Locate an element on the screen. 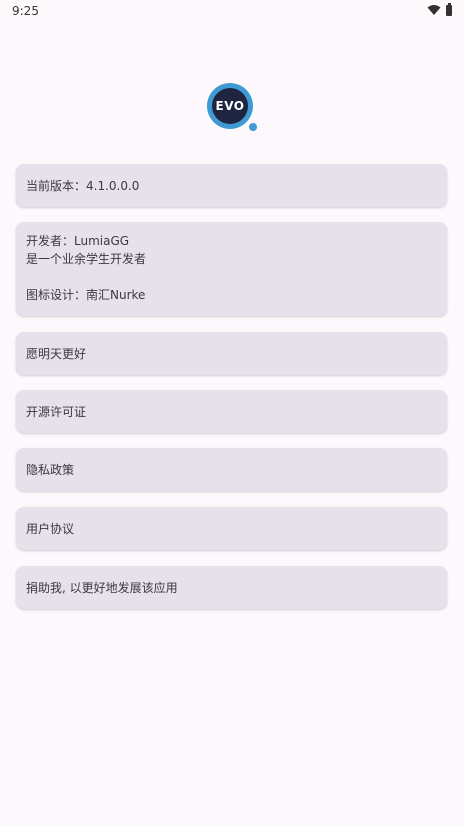  wish-text: 愿明天更好 is located at coordinates (56, 354).